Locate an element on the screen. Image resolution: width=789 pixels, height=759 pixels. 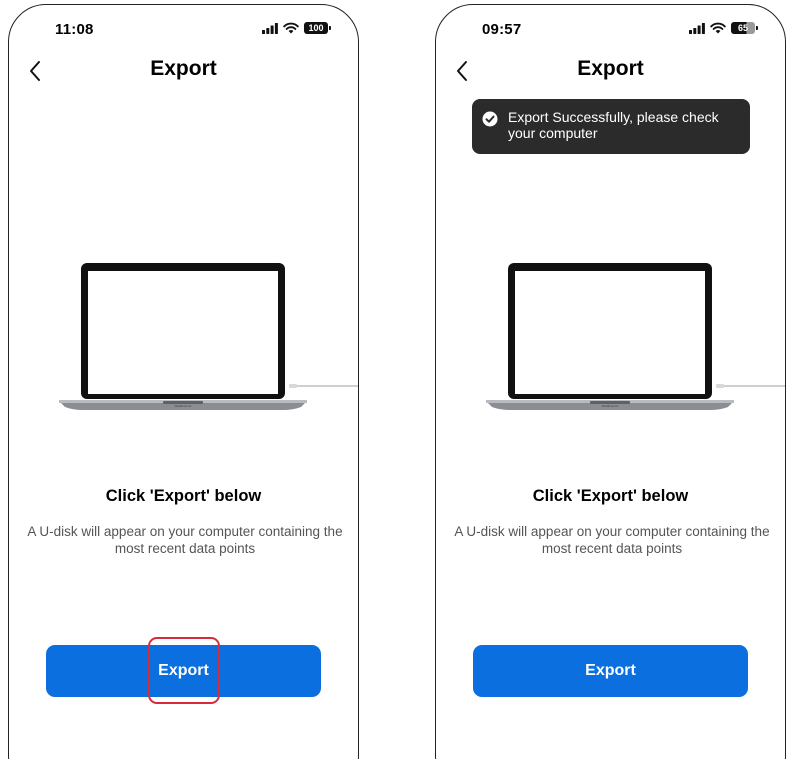
check-circle-icon is located at coordinates (490, 119).